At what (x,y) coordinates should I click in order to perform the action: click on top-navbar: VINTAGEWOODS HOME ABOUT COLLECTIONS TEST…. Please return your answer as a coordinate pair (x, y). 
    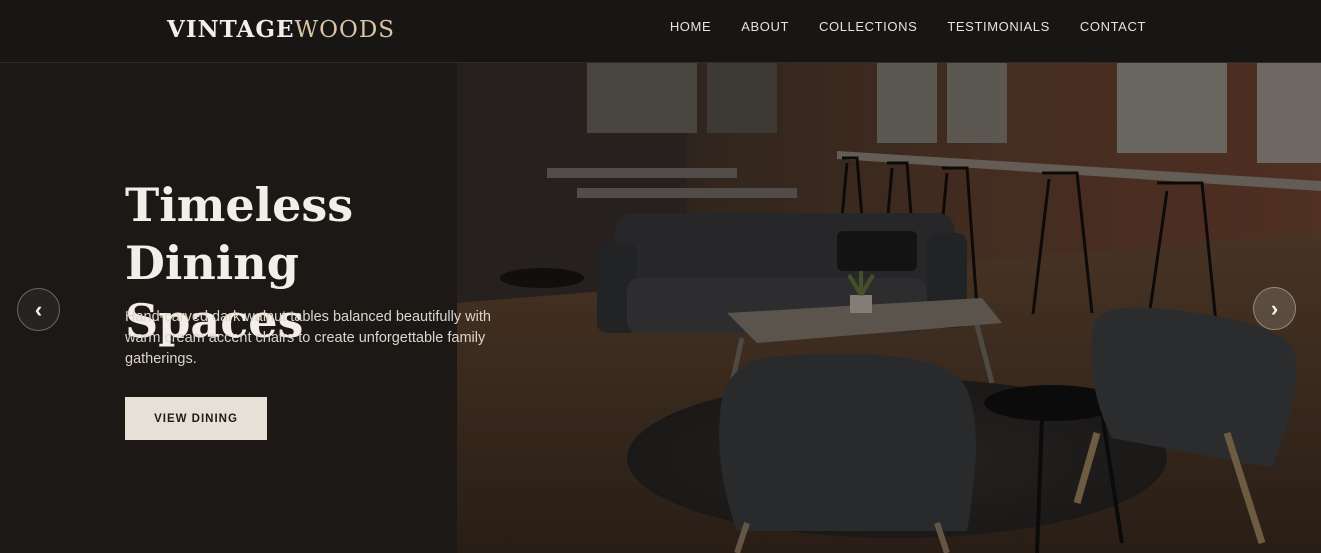
    Looking at the image, I should click on (660, 31).